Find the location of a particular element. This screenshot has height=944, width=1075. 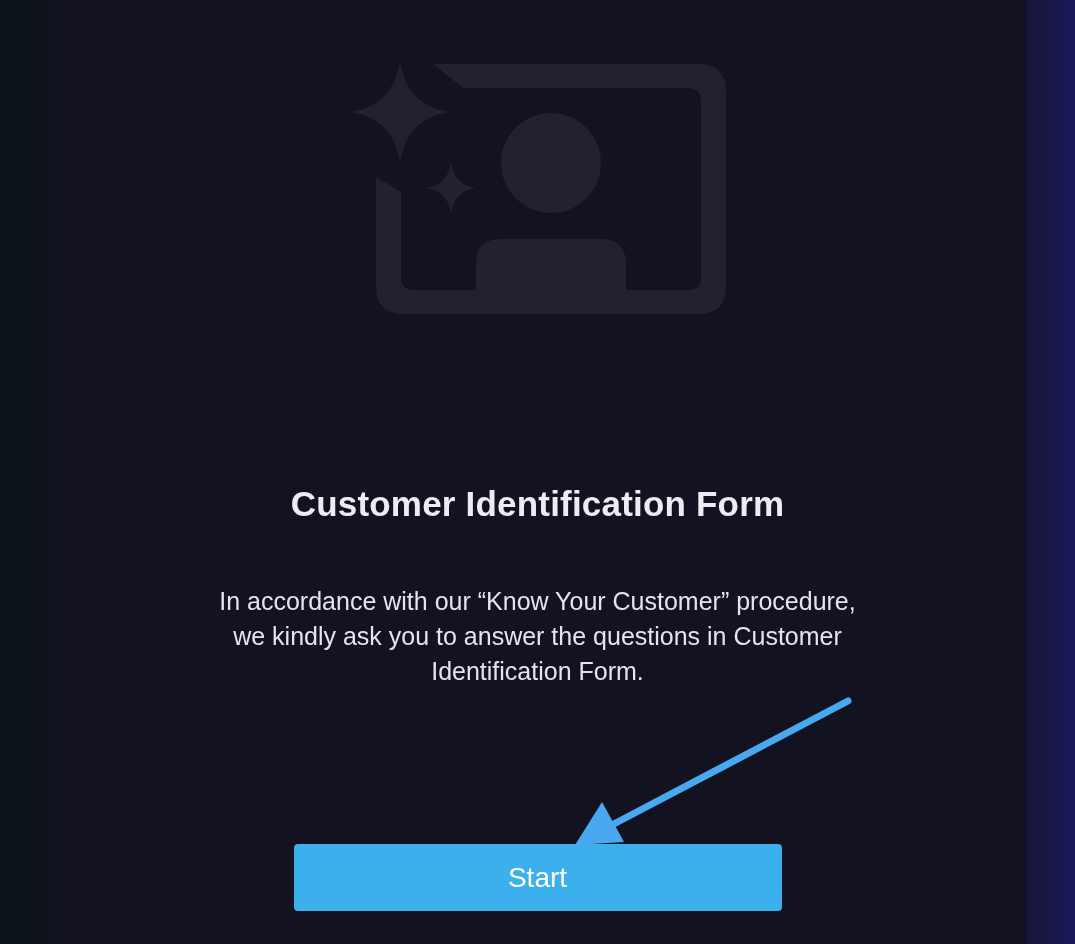

start-button: Start is located at coordinates (537, 877).